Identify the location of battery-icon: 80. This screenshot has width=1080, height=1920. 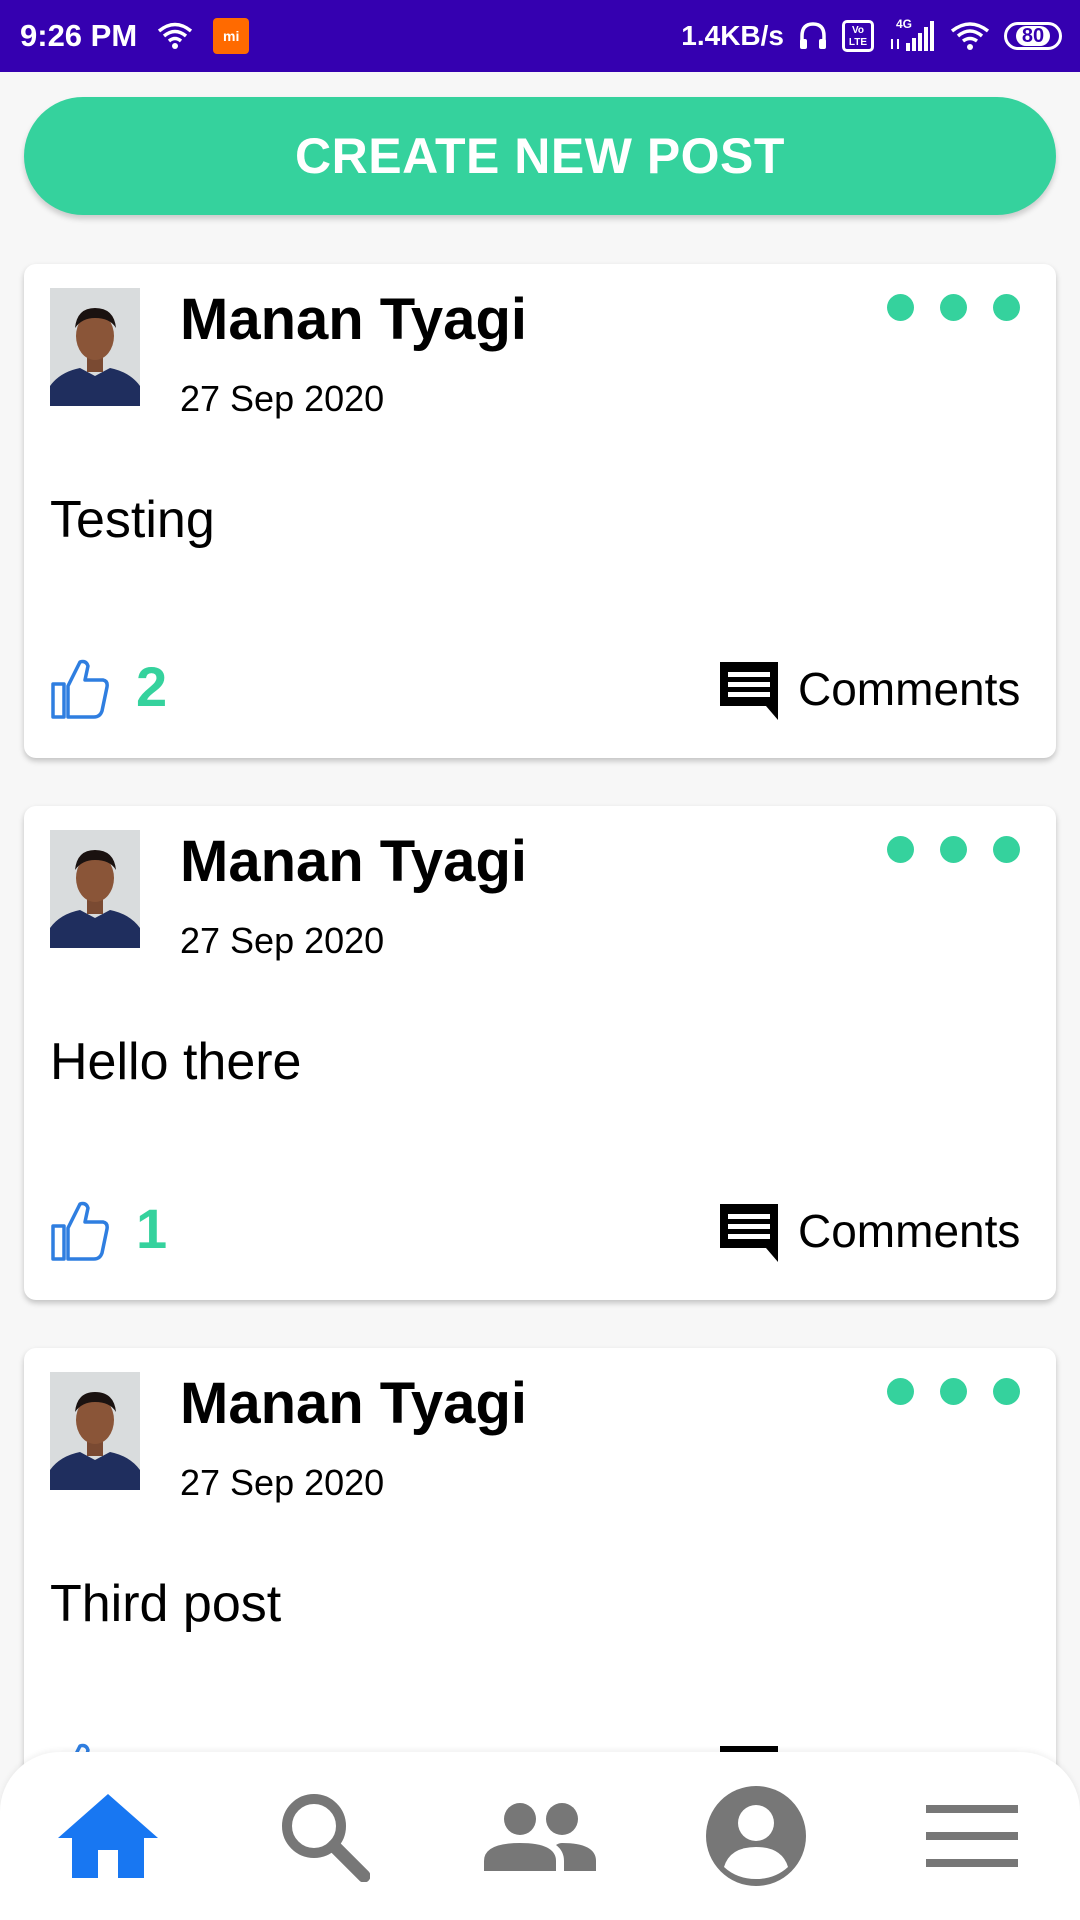
(1033, 36).